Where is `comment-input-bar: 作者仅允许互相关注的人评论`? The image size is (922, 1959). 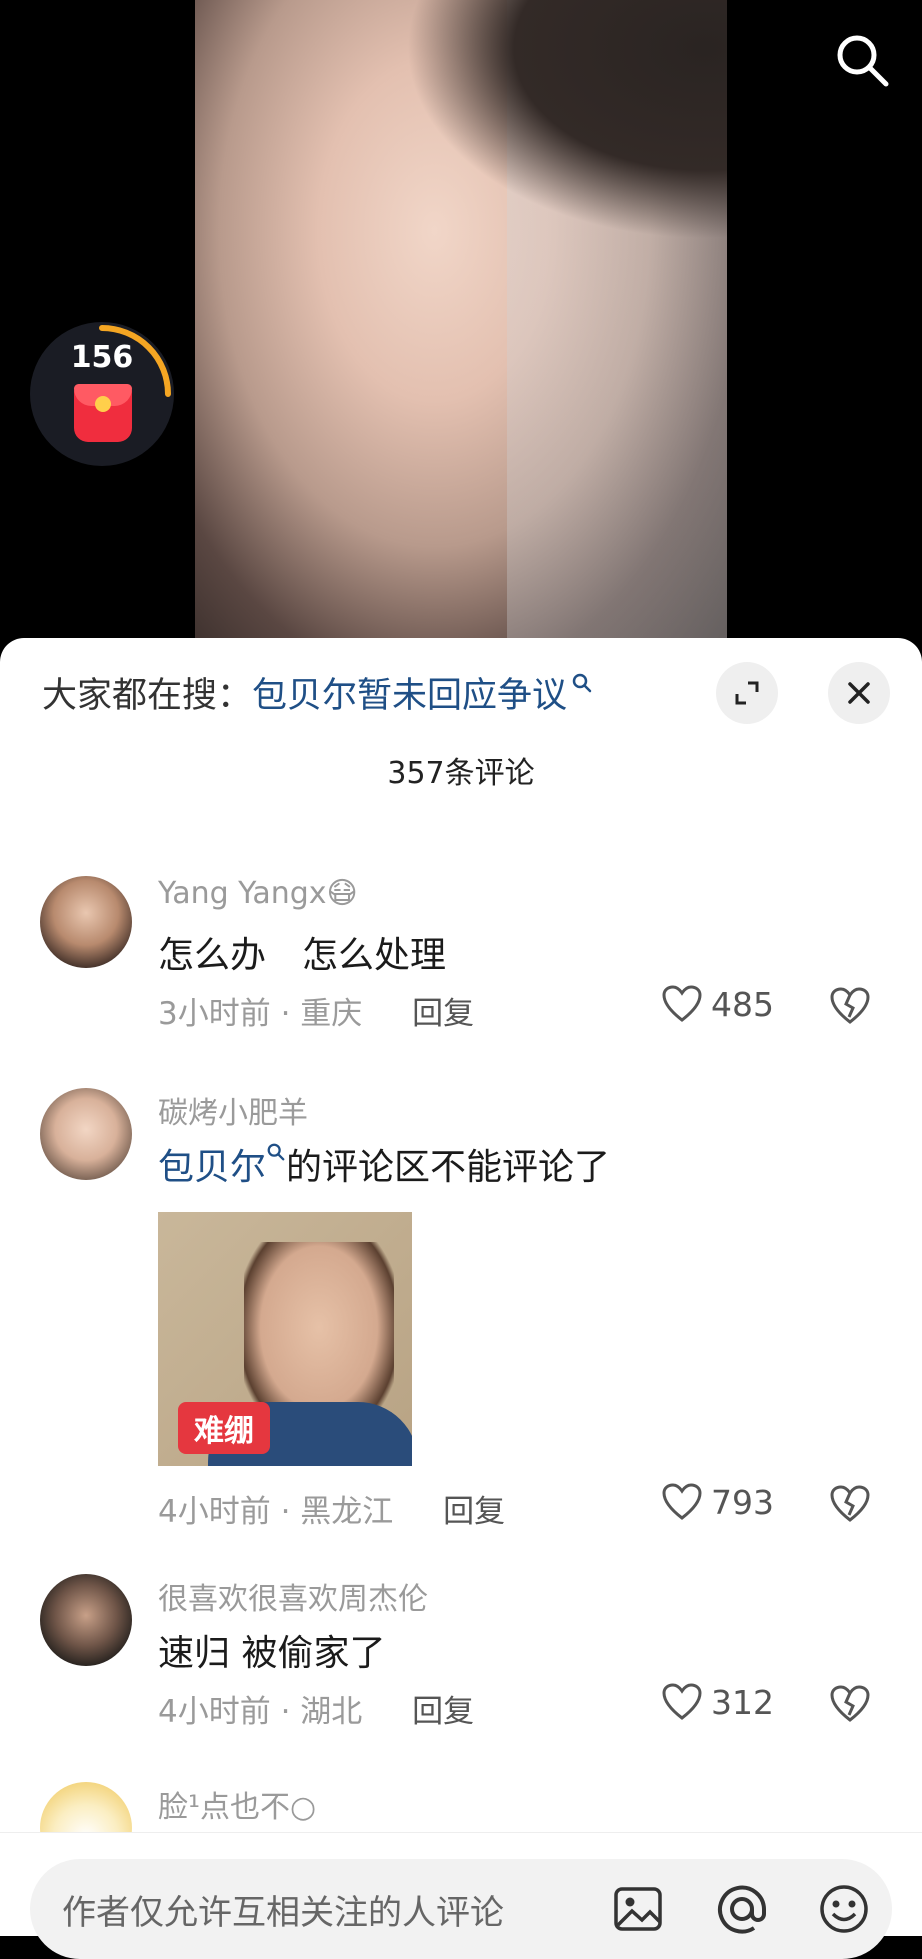
comment-input-bar: 作者仅允许互相关注的人评论 is located at coordinates (461, 1895).